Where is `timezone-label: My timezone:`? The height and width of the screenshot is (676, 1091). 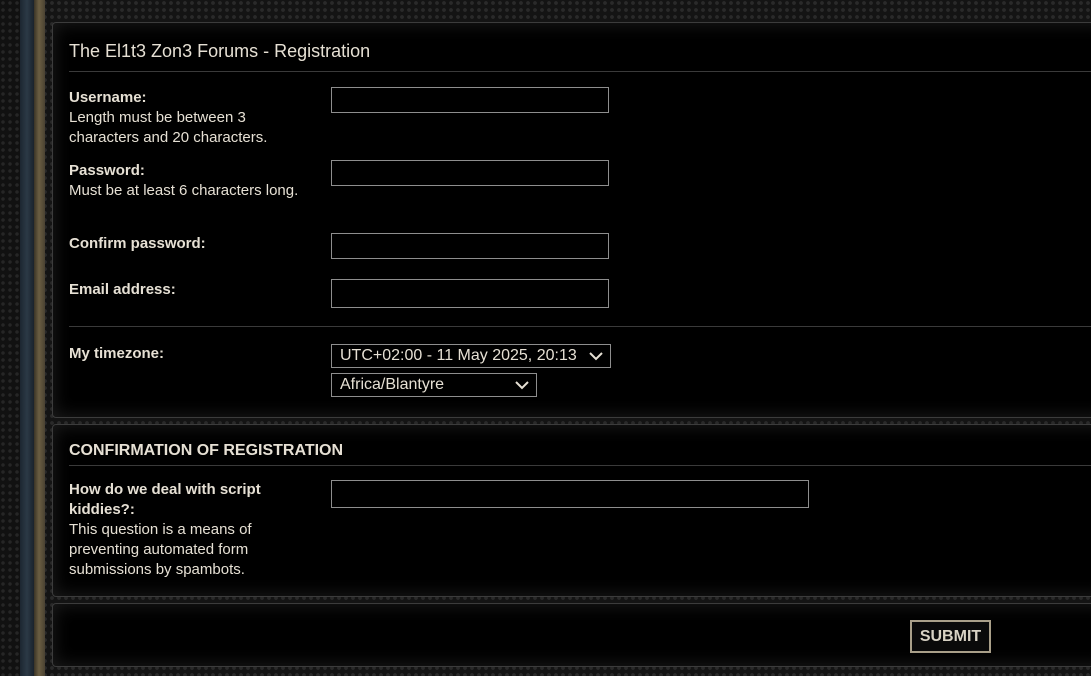 timezone-label: My timezone: is located at coordinates (117, 353).